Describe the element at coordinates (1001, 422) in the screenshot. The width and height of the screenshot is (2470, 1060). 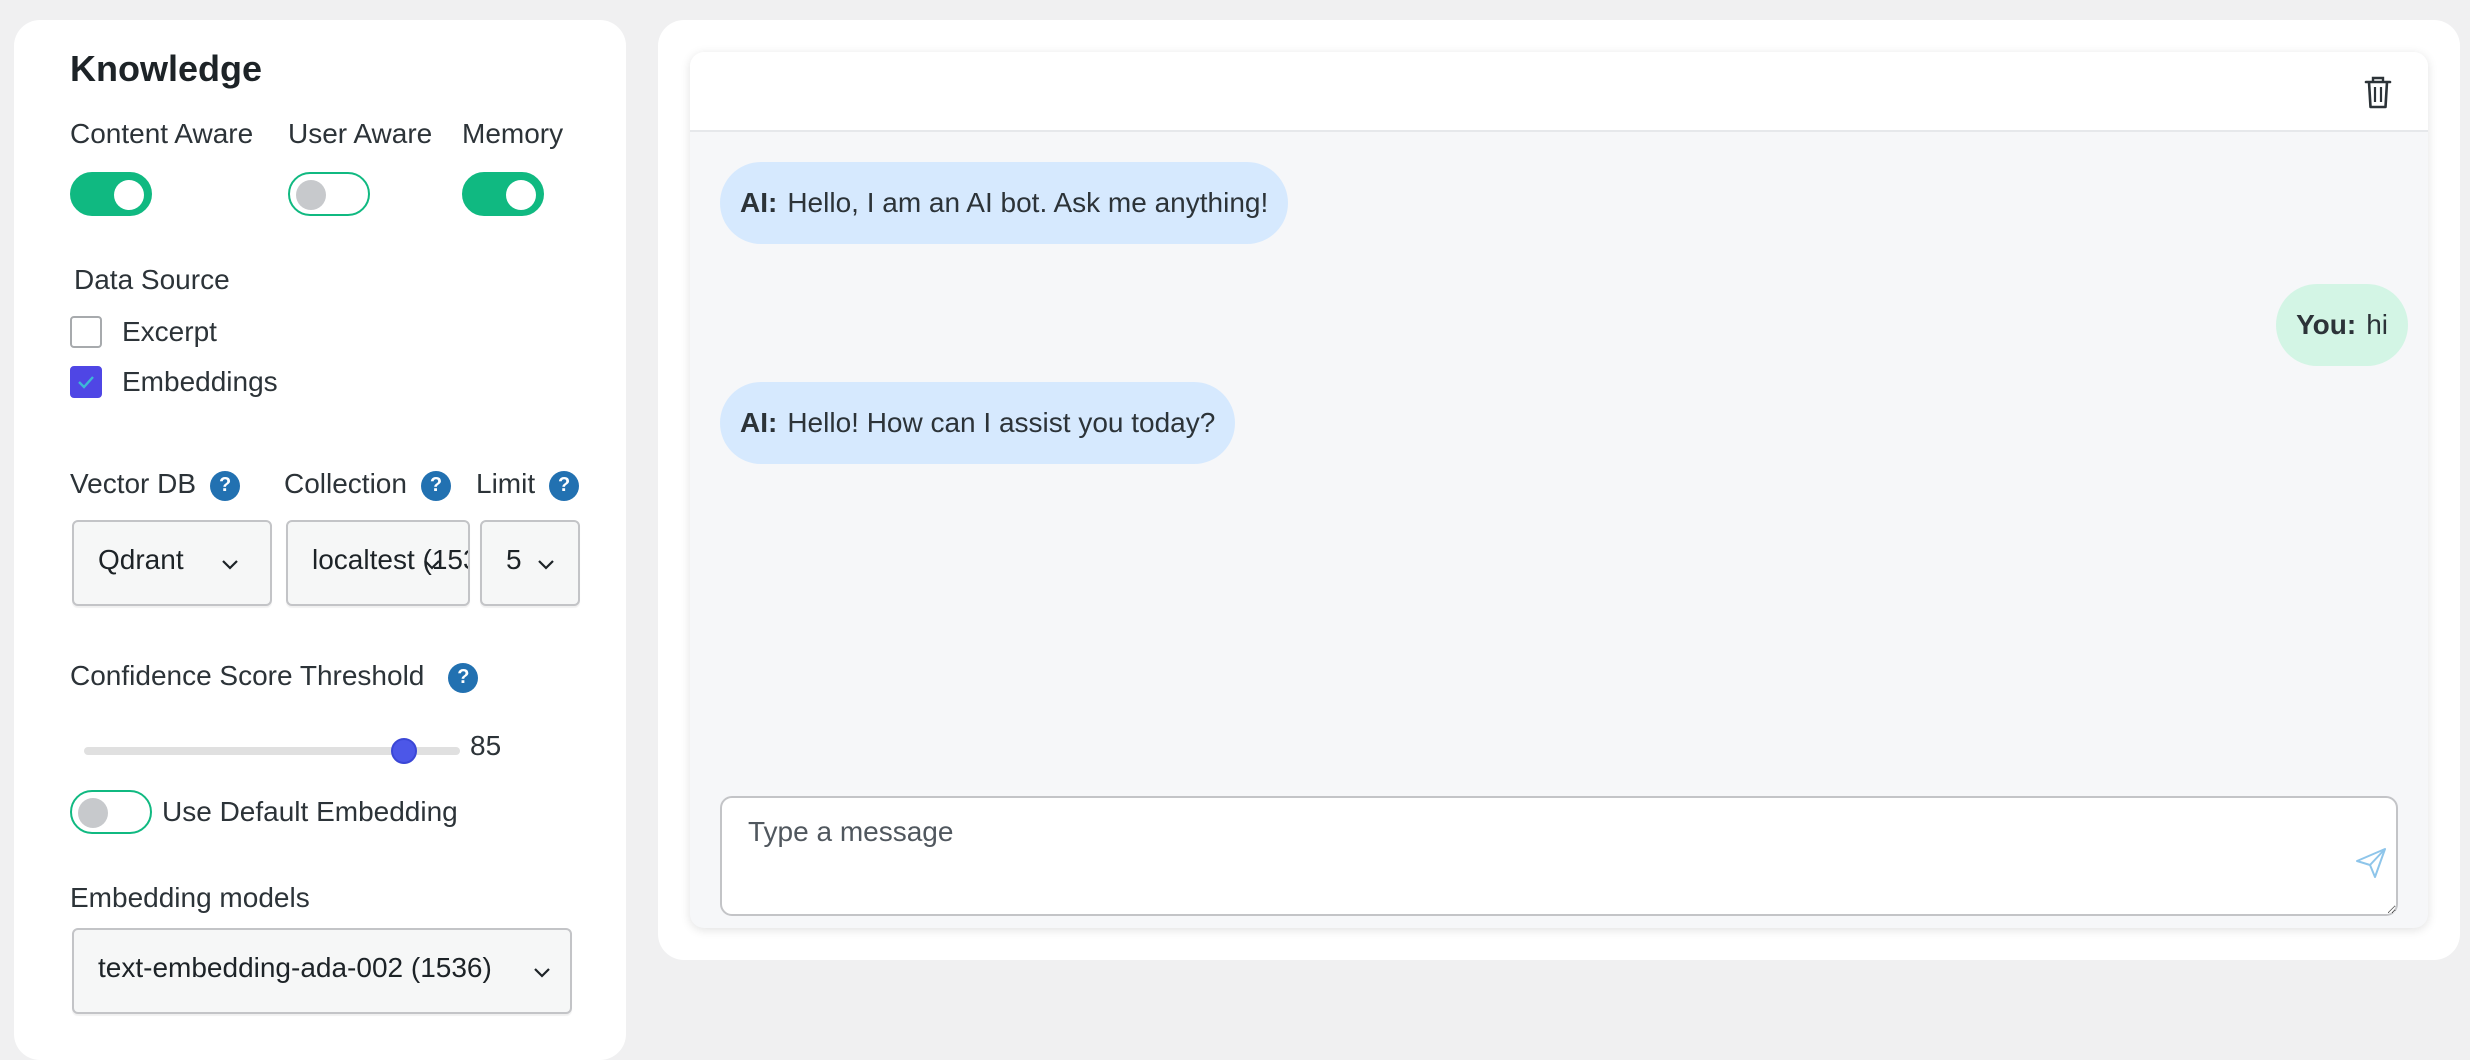
I see `message-text: Hello! How can I assist you today?` at that location.